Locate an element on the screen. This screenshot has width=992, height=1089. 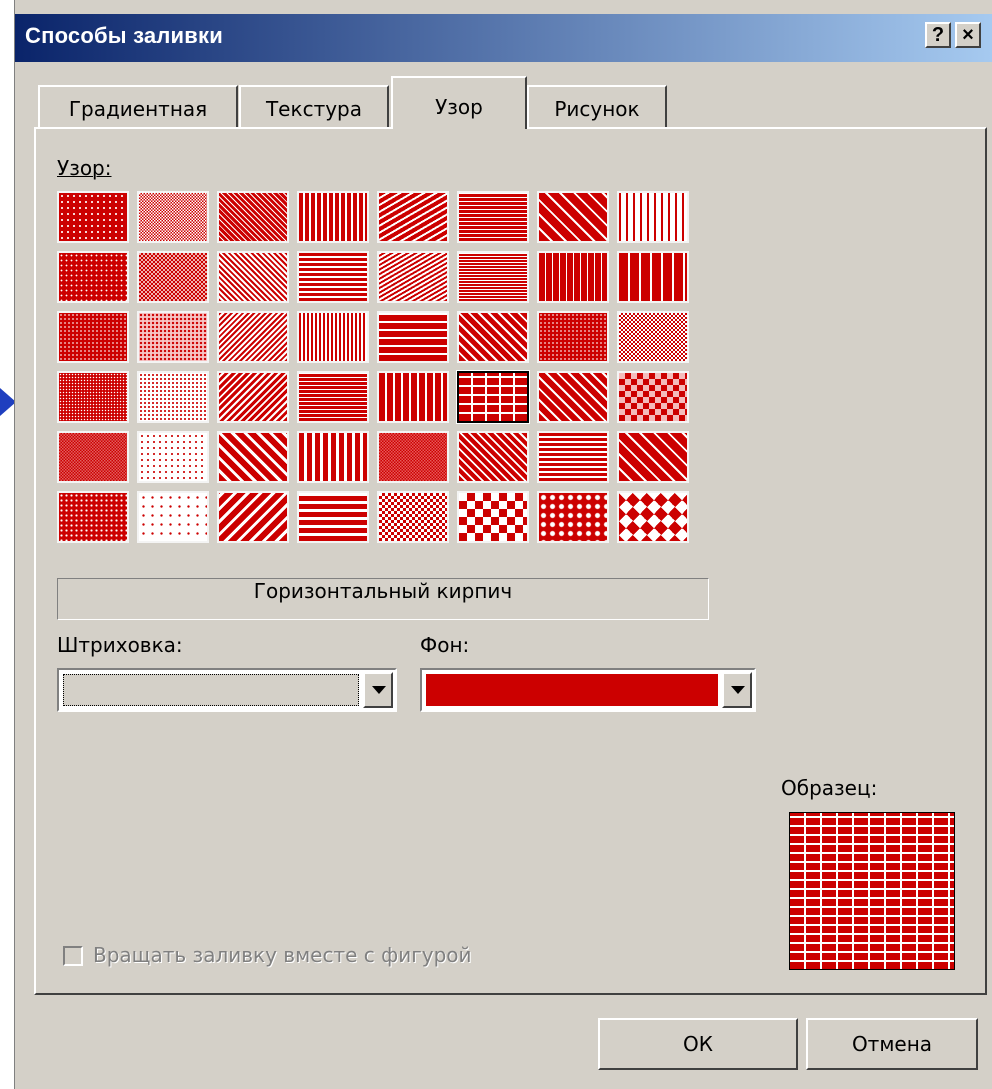
tab-pattern: Узор is located at coordinates (459, 102).